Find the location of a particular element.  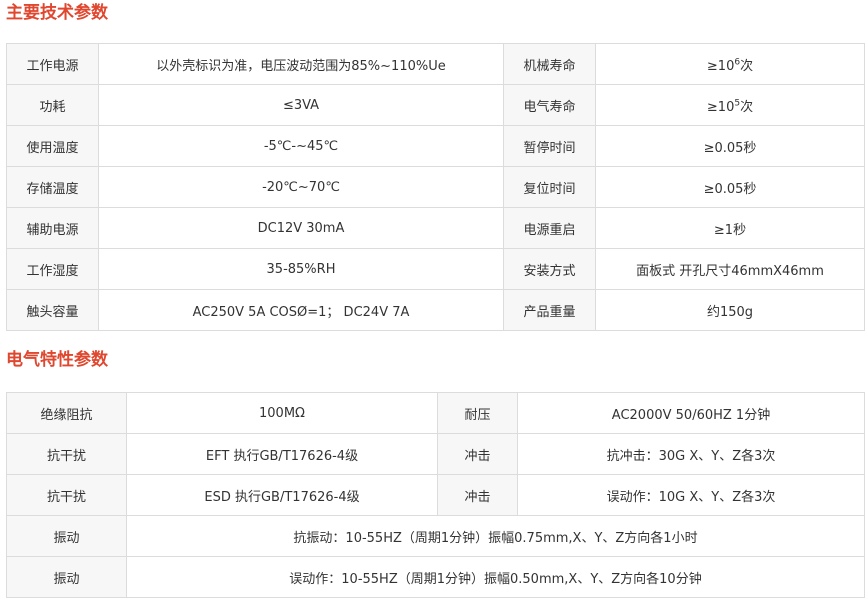

spec-label: 辅助电源 is located at coordinates (52, 228).